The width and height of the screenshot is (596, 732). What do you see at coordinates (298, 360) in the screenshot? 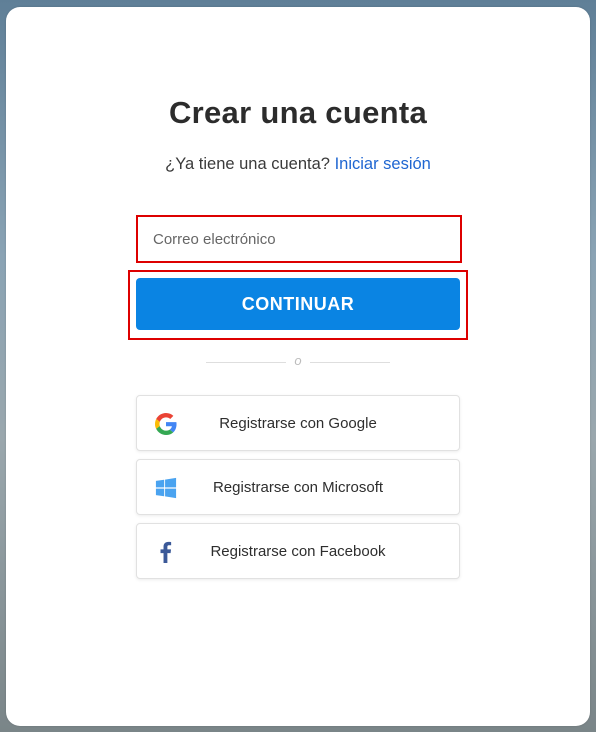
I see `divider-text: o` at bounding box center [298, 360].